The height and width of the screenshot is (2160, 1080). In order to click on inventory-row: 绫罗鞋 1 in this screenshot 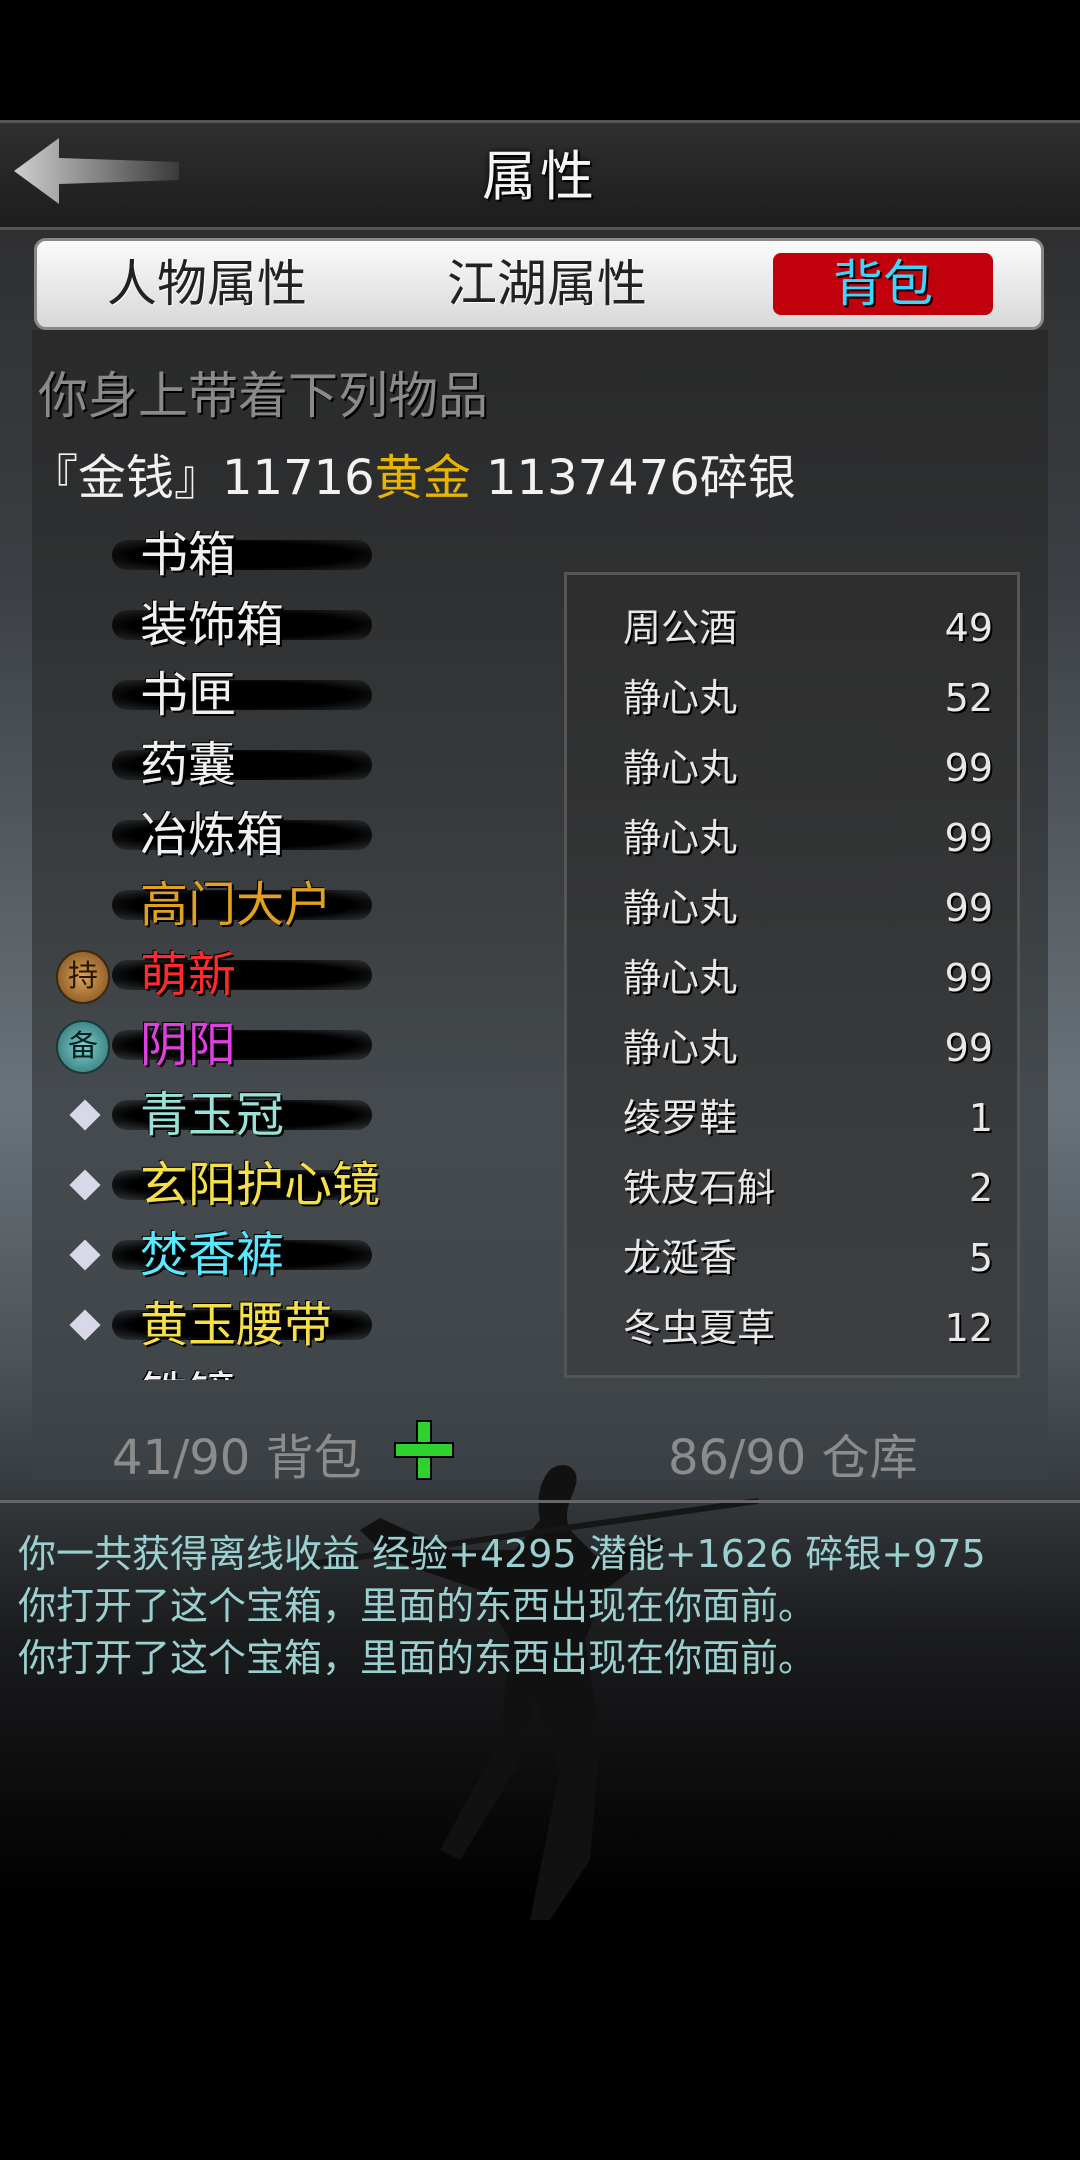, I will do `click(795, 1118)`.